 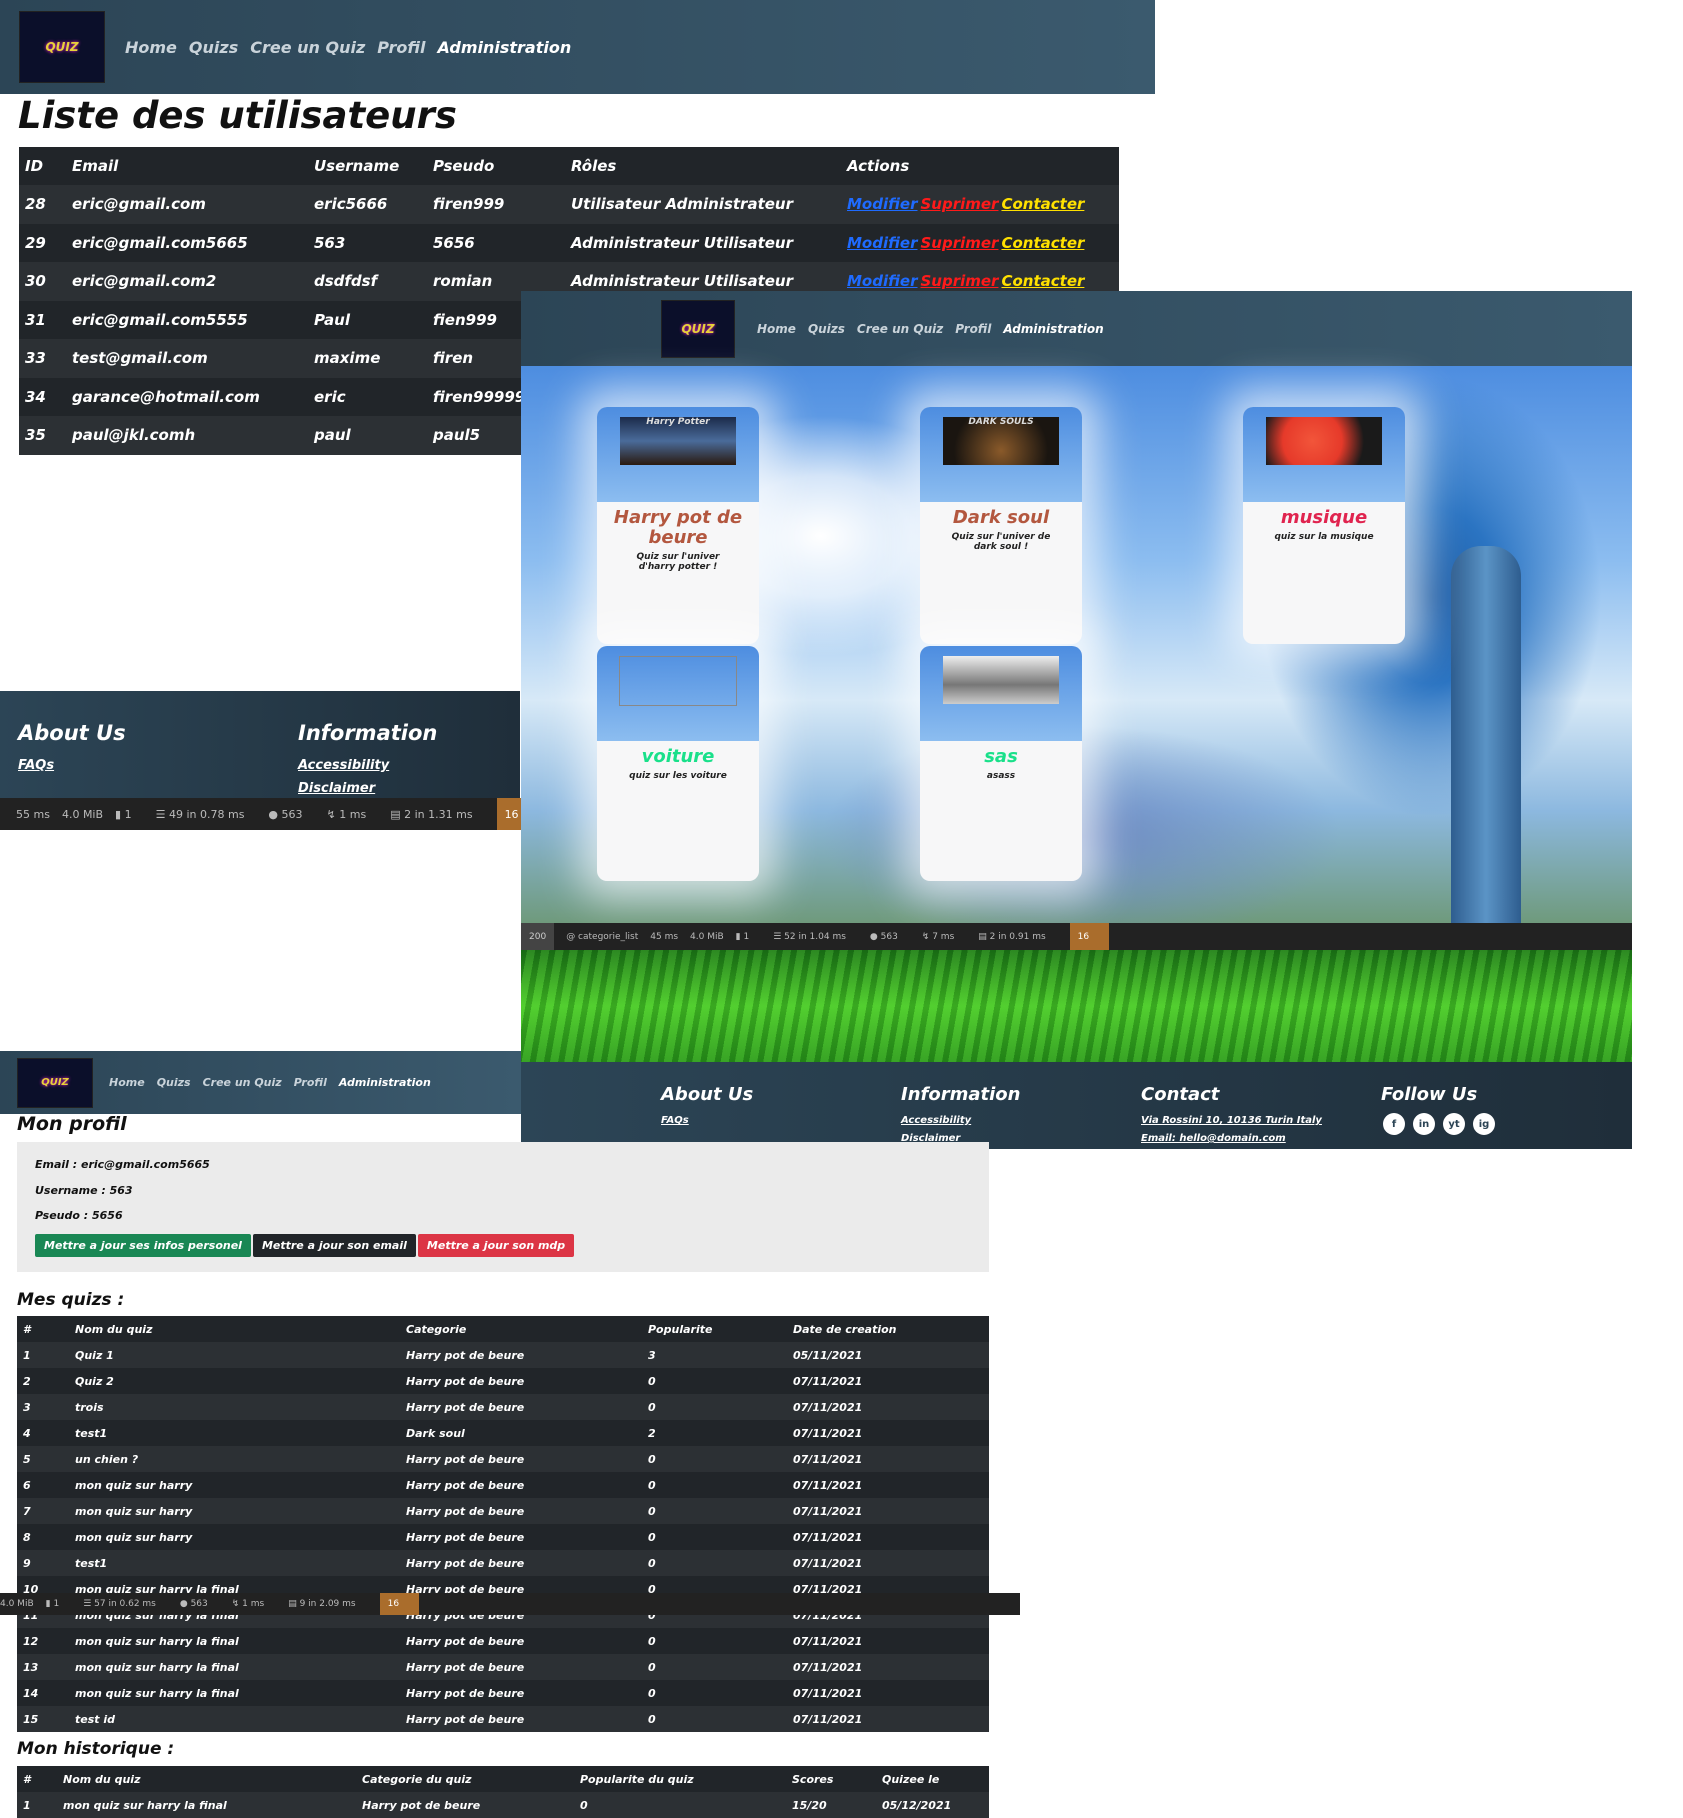 I want to click on update-email-button: Mettre a jour son email, so click(x=334, y=1245).